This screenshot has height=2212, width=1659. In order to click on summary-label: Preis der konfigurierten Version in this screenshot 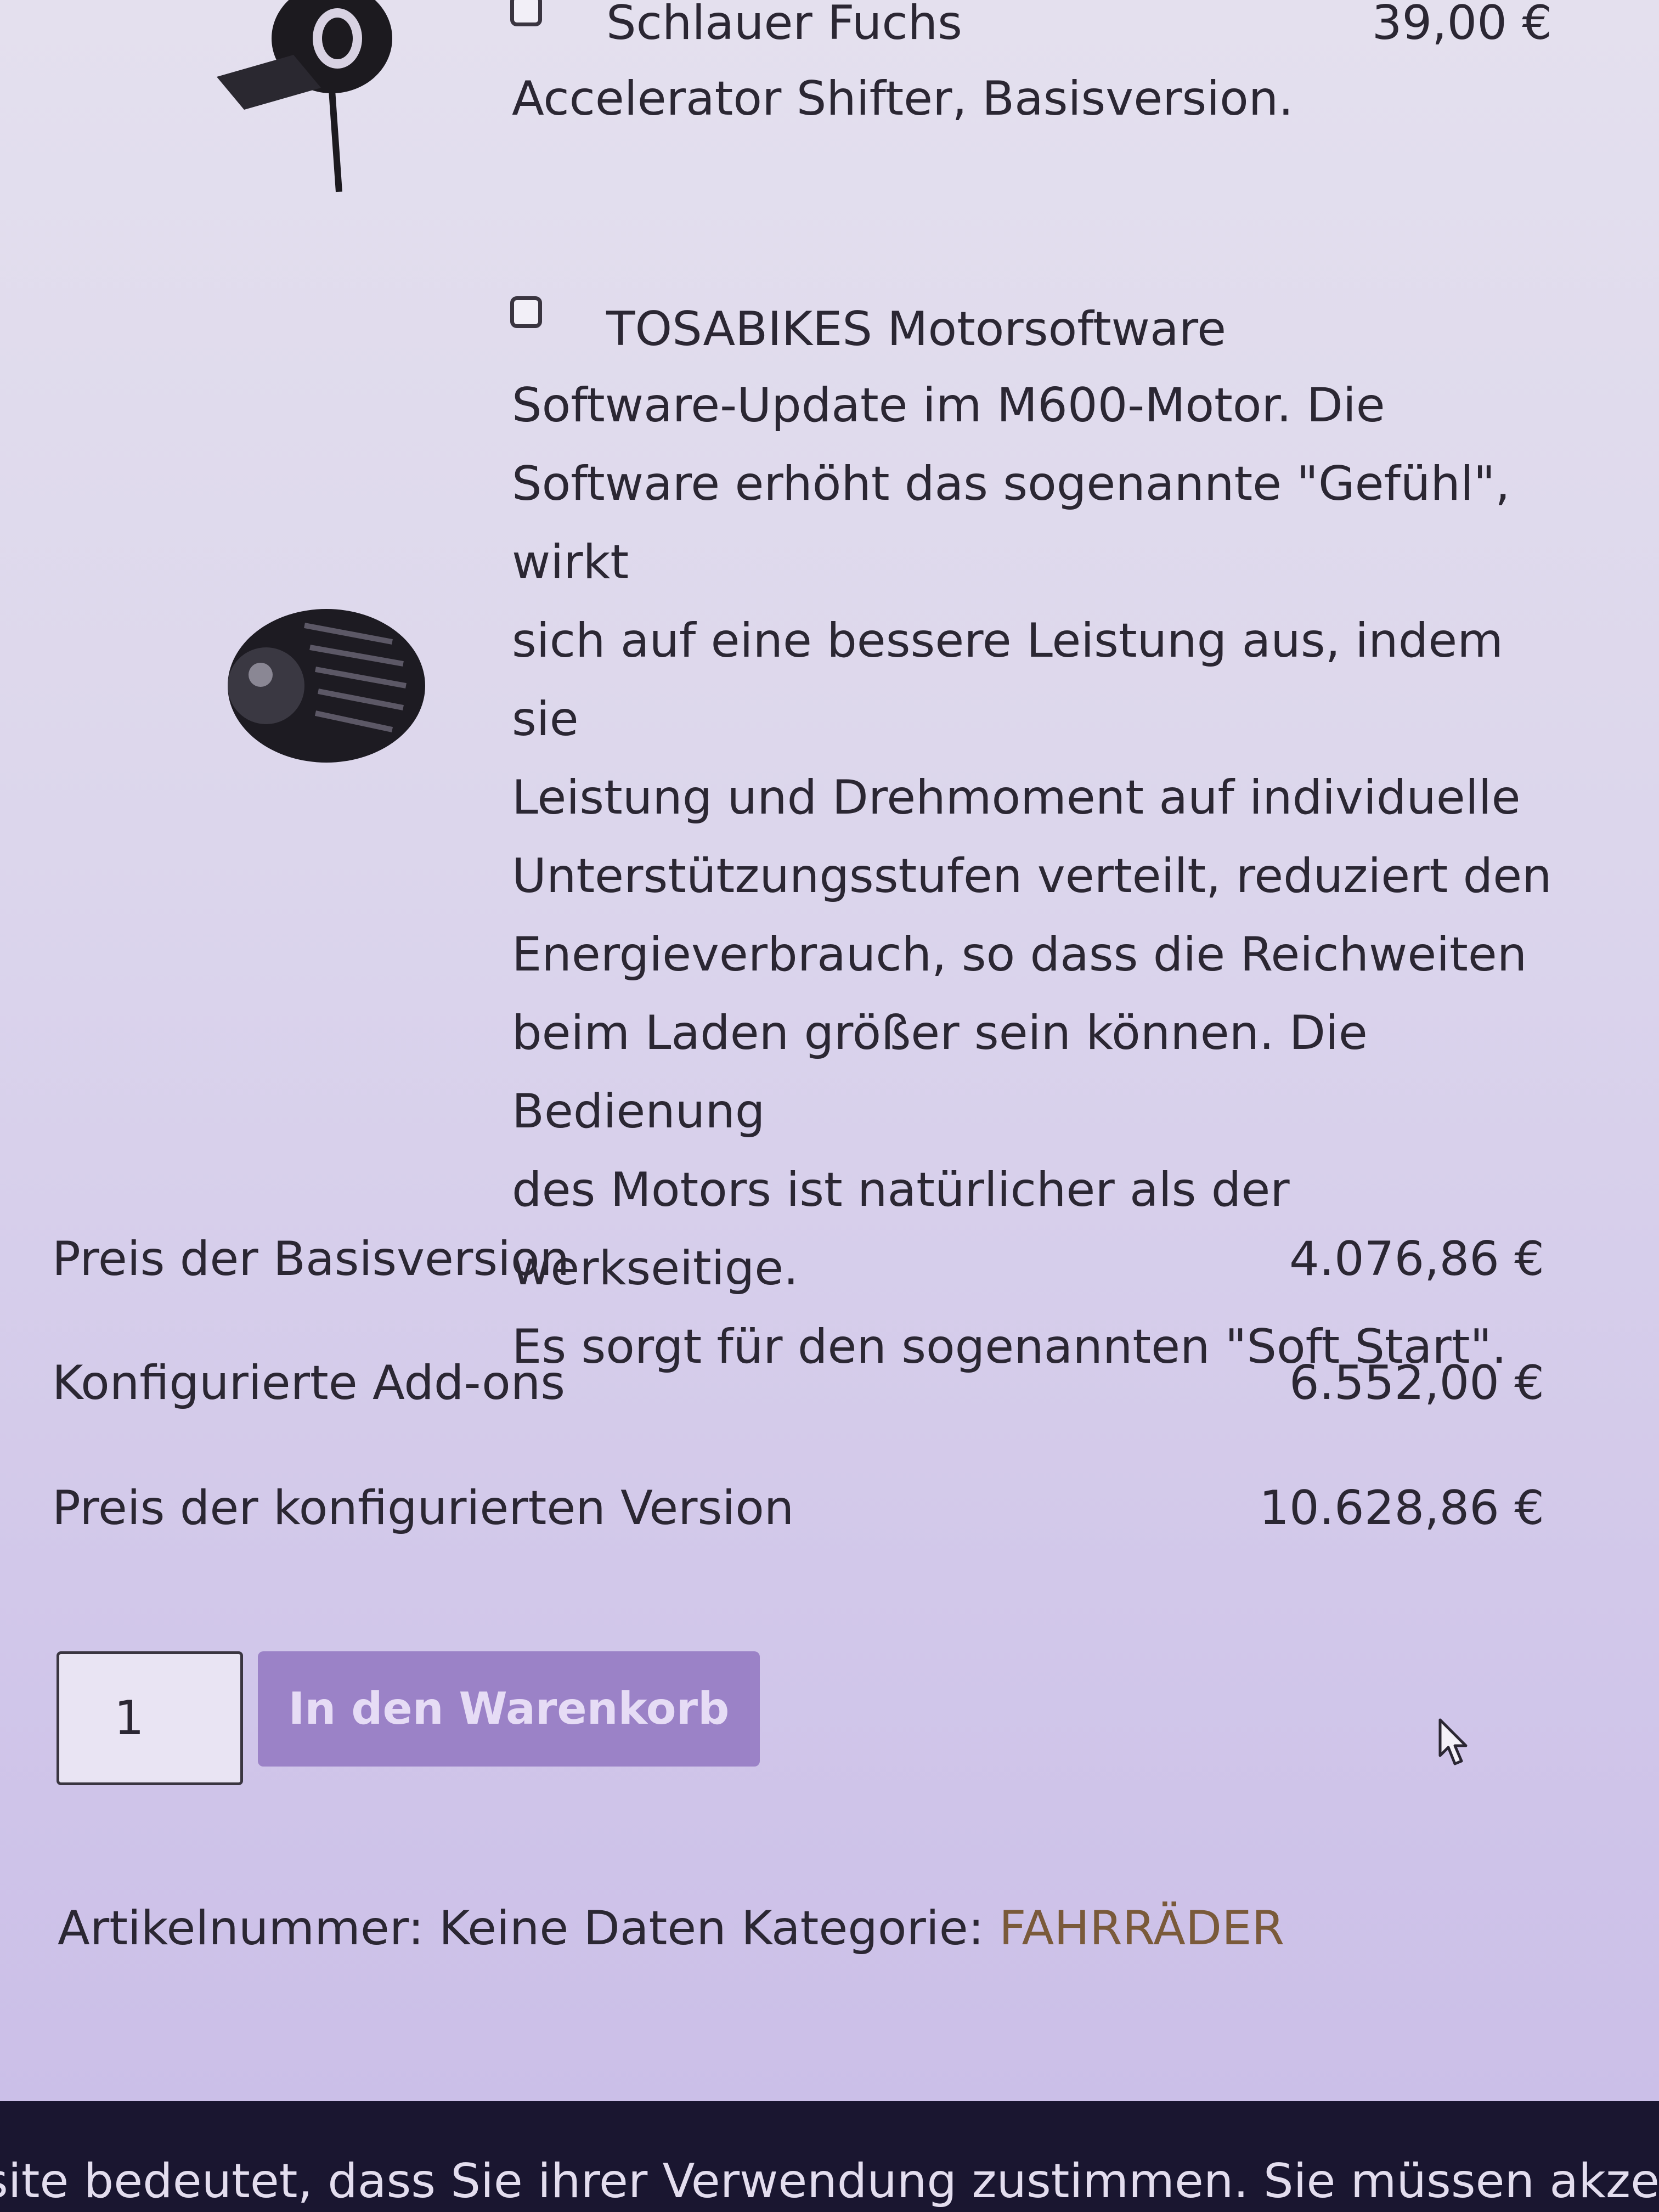, I will do `click(423, 1508)`.